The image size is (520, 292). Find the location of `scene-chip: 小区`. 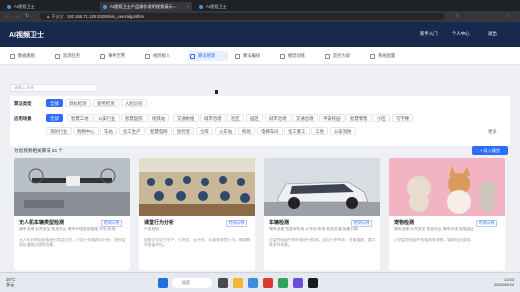

scene-chip: 小区 is located at coordinates (381, 118).